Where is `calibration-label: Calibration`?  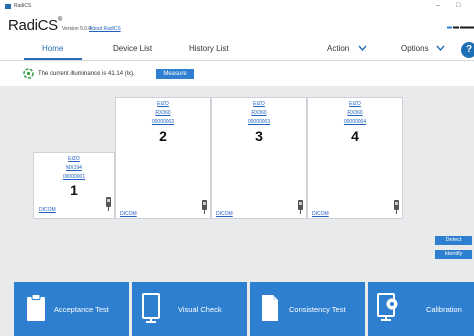
calibration-label: Calibration is located at coordinates (444, 309).